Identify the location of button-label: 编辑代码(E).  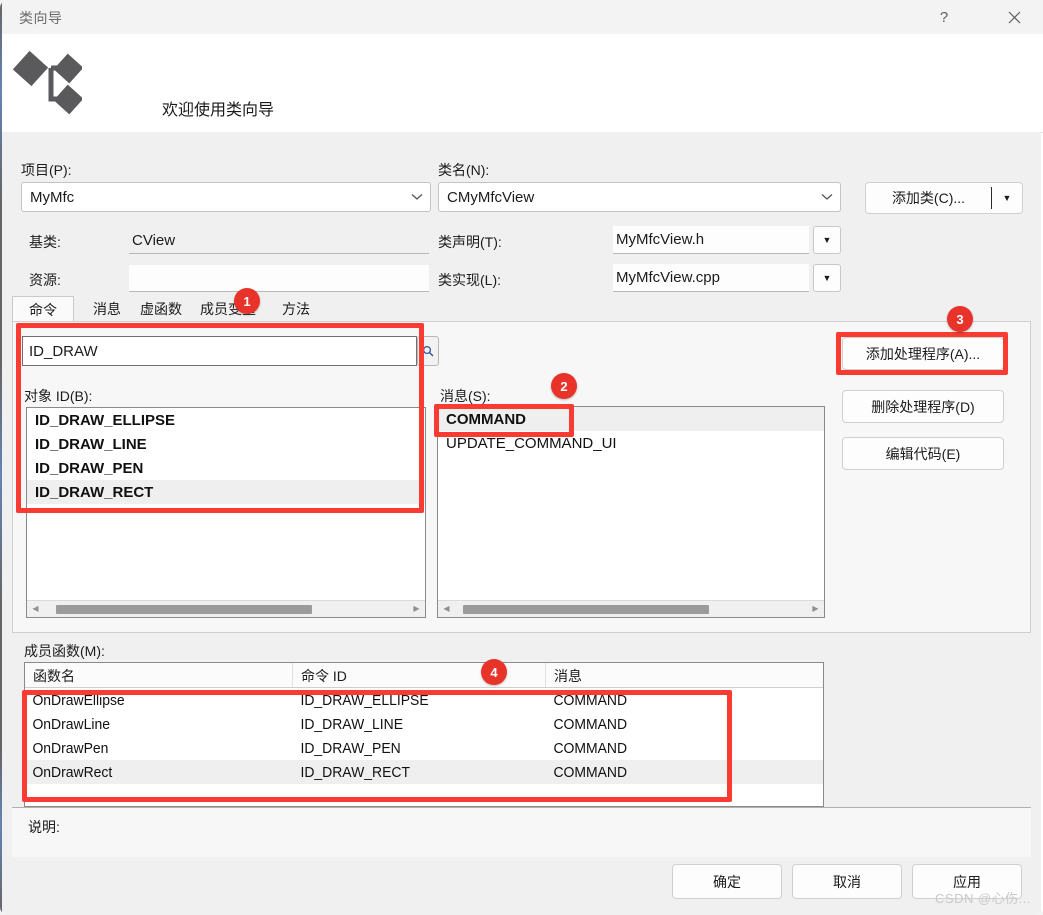
(923, 453).